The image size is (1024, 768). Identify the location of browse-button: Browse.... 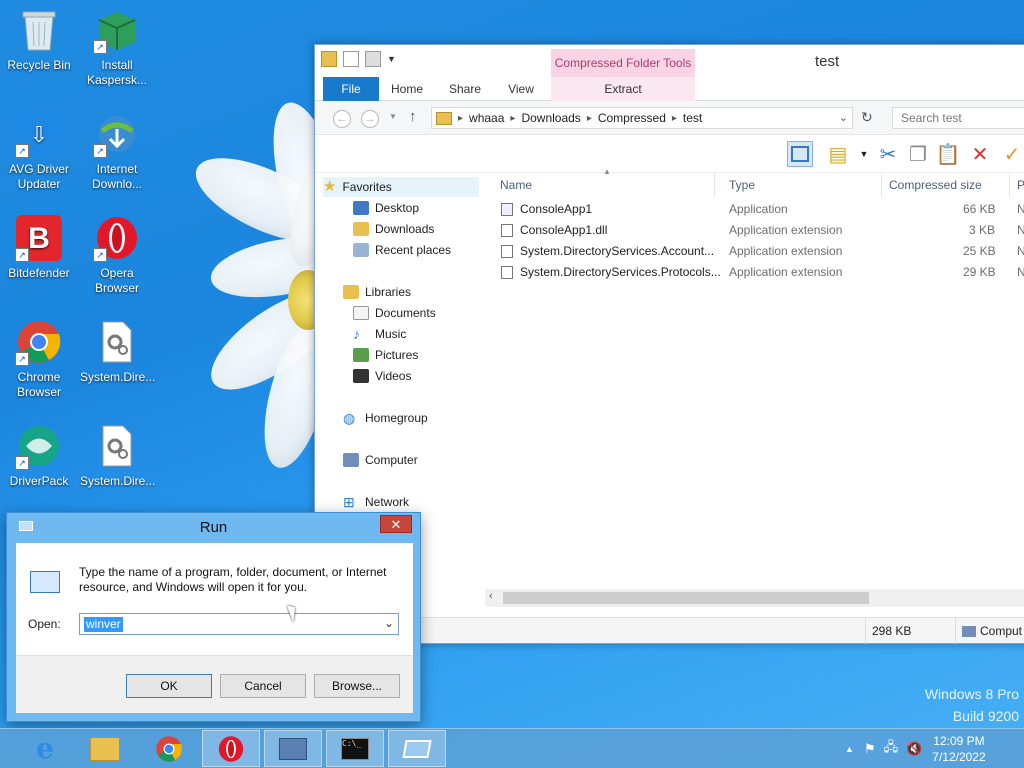
(357, 686).